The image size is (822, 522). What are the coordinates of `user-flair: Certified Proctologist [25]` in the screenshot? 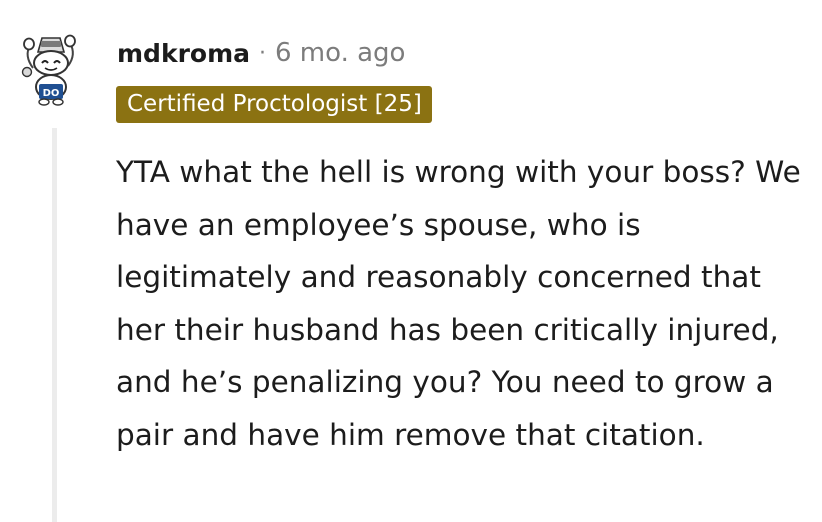 It's located at (274, 104).